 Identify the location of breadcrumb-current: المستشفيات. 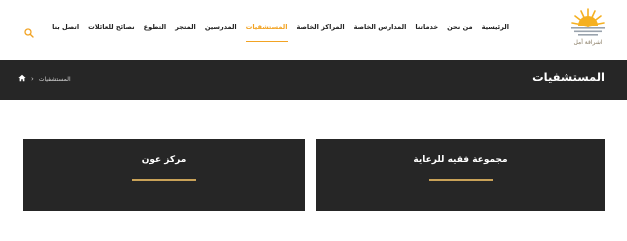
(54, 79).